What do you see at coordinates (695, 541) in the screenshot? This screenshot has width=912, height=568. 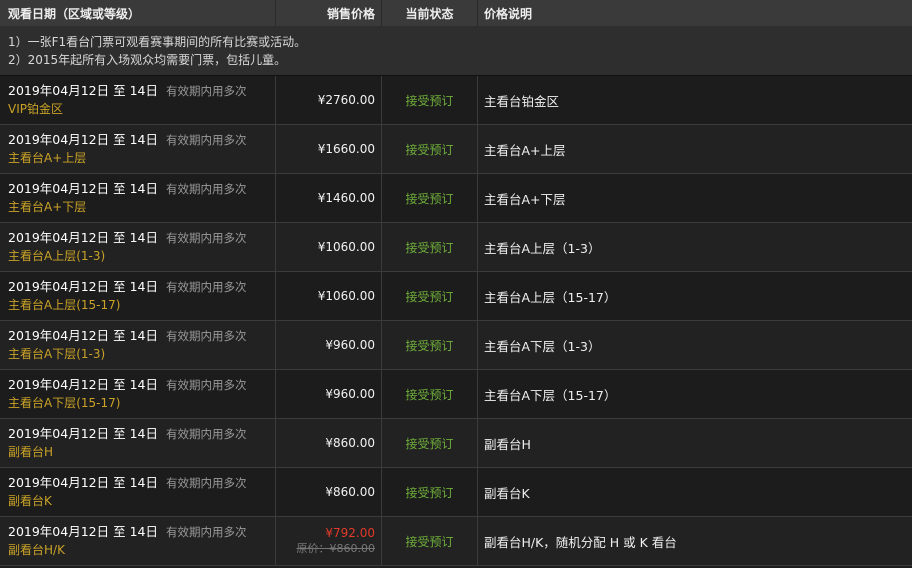 I see `desc-cell: 副看台H/K，随机分配 H 或 K 看台` at bounding box center [695, 541].